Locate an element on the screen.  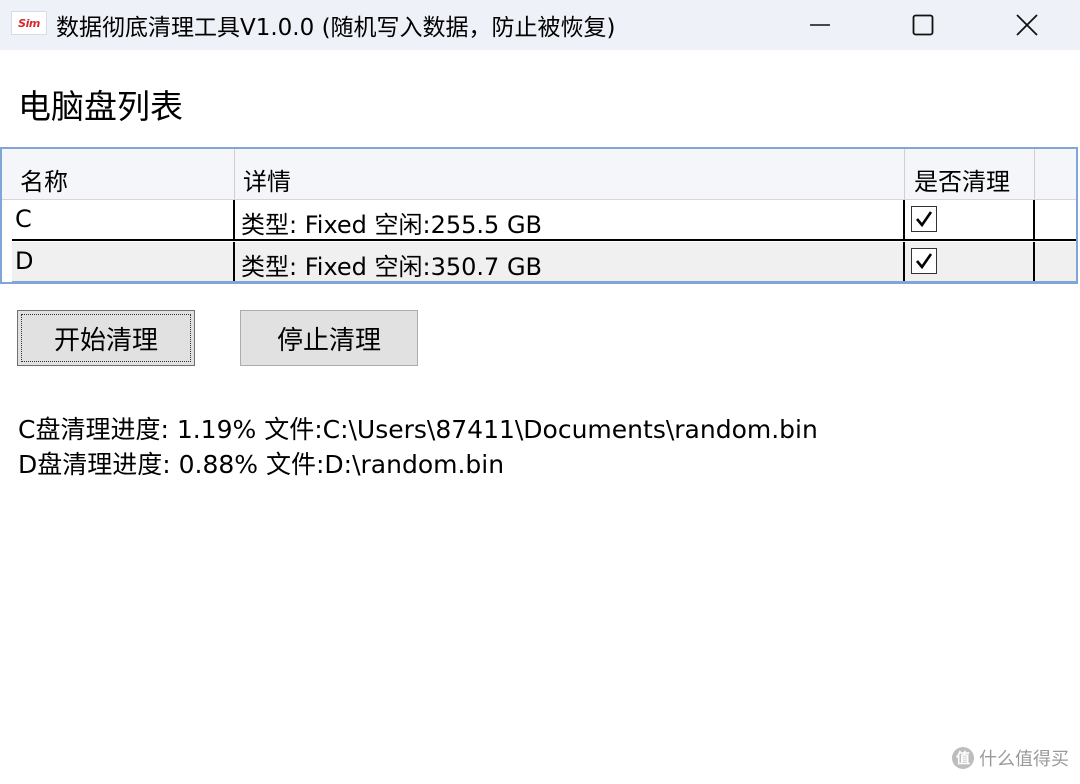
minimize-icon is located at coordinates (820, 25).